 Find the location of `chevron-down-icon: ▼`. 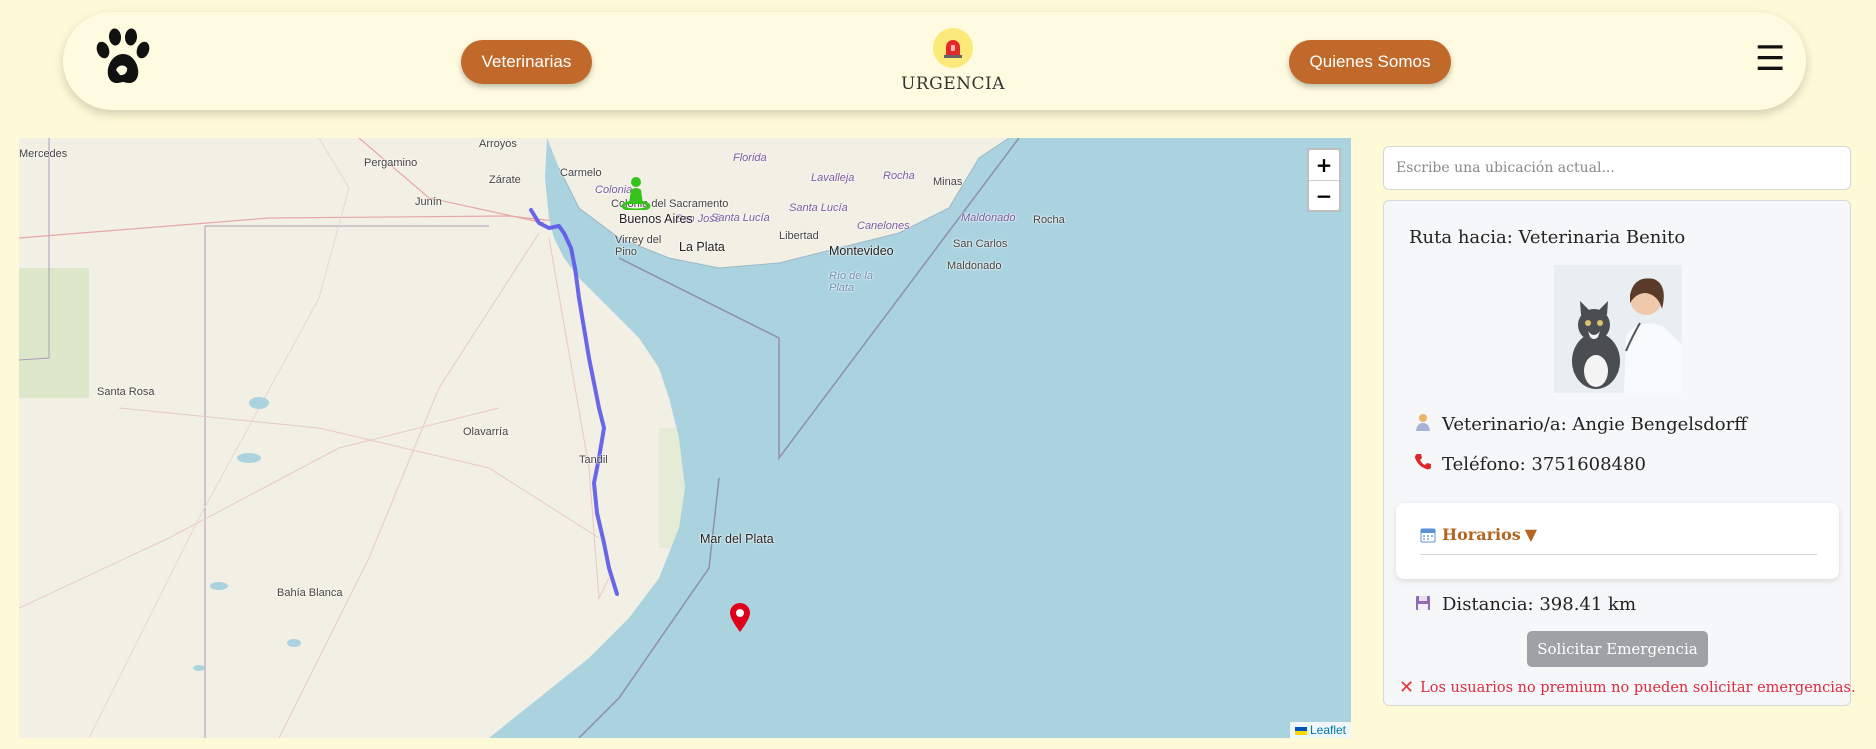

chevron-down-icon: ▼ is located at coordinates (1531, 534).